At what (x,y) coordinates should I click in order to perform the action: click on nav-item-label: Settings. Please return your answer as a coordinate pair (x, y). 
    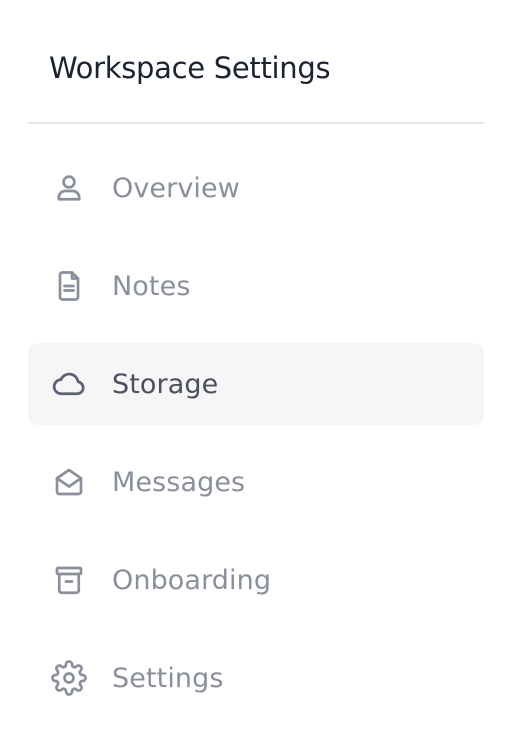
    Looking at the image, I should click on (168, 678).